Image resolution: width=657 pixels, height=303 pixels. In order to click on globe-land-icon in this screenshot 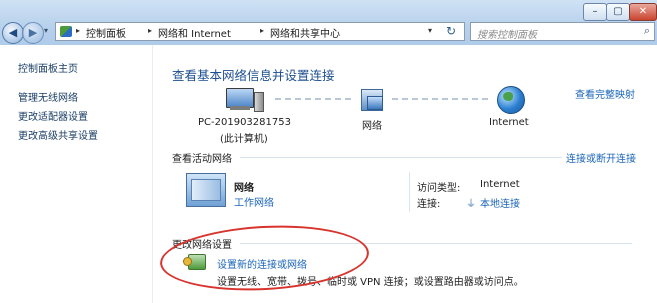, I will do `click(508, 96)`.